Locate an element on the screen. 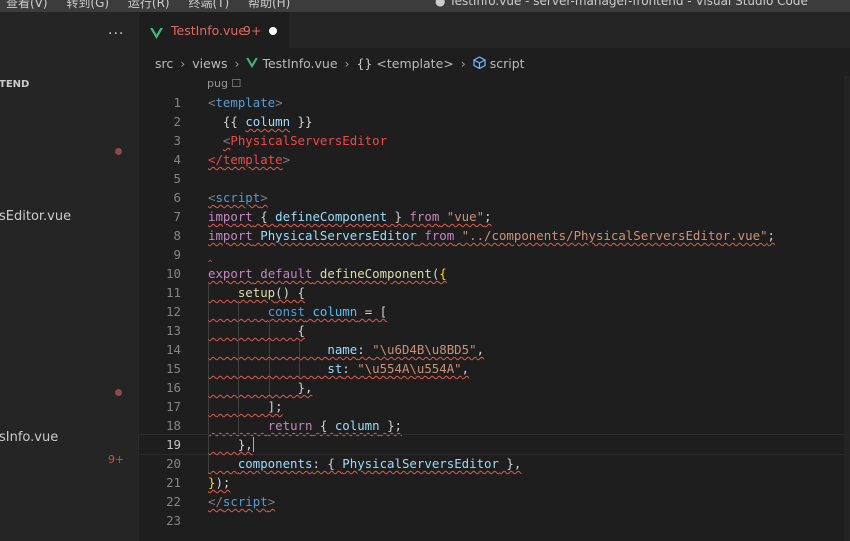 The height and width of the screenshot is (541, 850). code-token: { is located at coordinates (443, 273).